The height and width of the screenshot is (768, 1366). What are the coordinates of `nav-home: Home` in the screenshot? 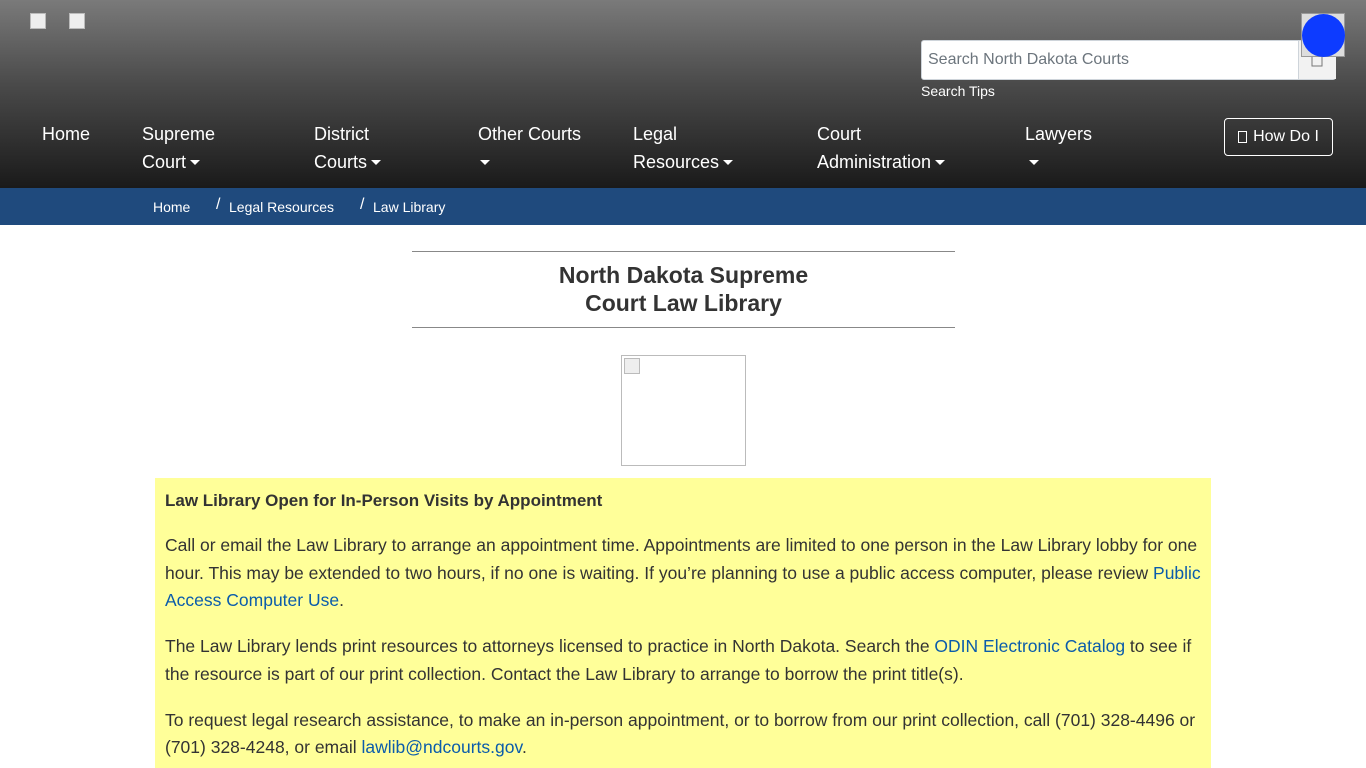 It's located at (66, 134).